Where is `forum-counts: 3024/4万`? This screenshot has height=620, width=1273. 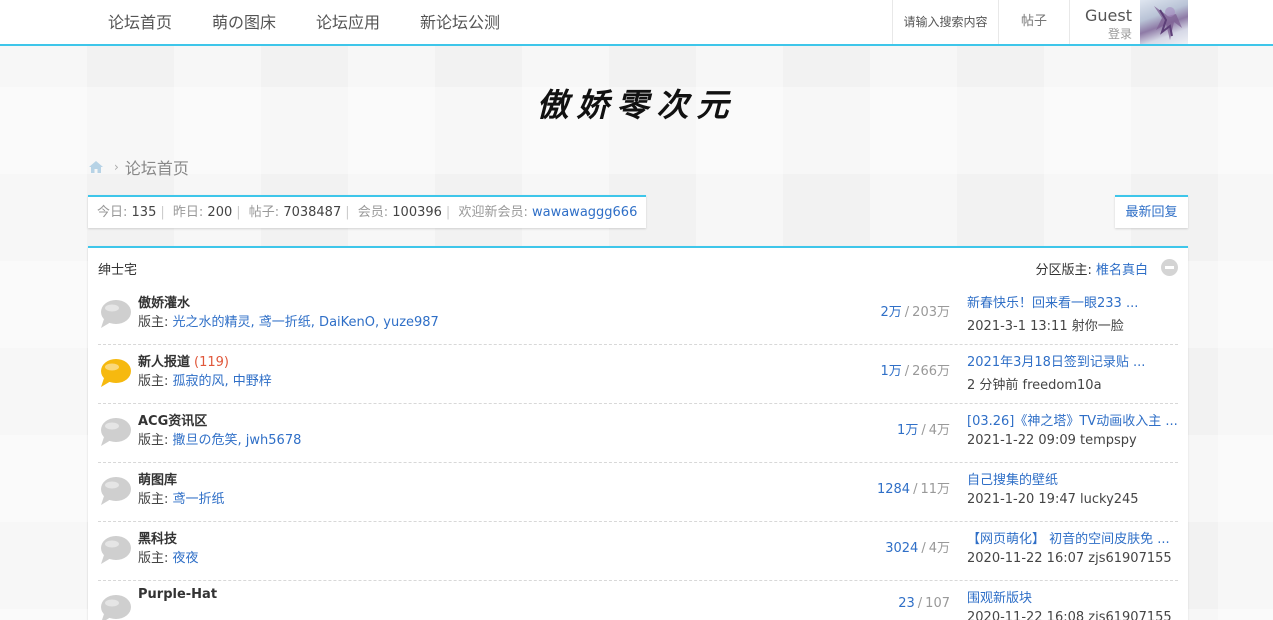 forum-counts: 3024/4万 is located at coordinates (917, 548).